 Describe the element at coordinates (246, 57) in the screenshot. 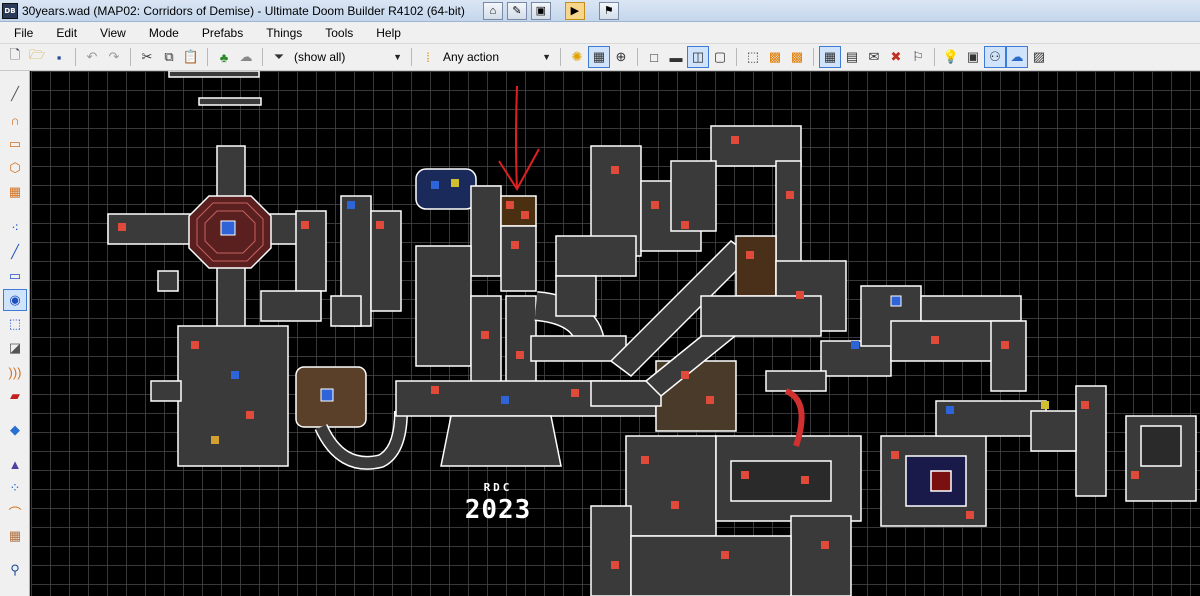

I see `prefab-elephant-icon: ☁` at that location.